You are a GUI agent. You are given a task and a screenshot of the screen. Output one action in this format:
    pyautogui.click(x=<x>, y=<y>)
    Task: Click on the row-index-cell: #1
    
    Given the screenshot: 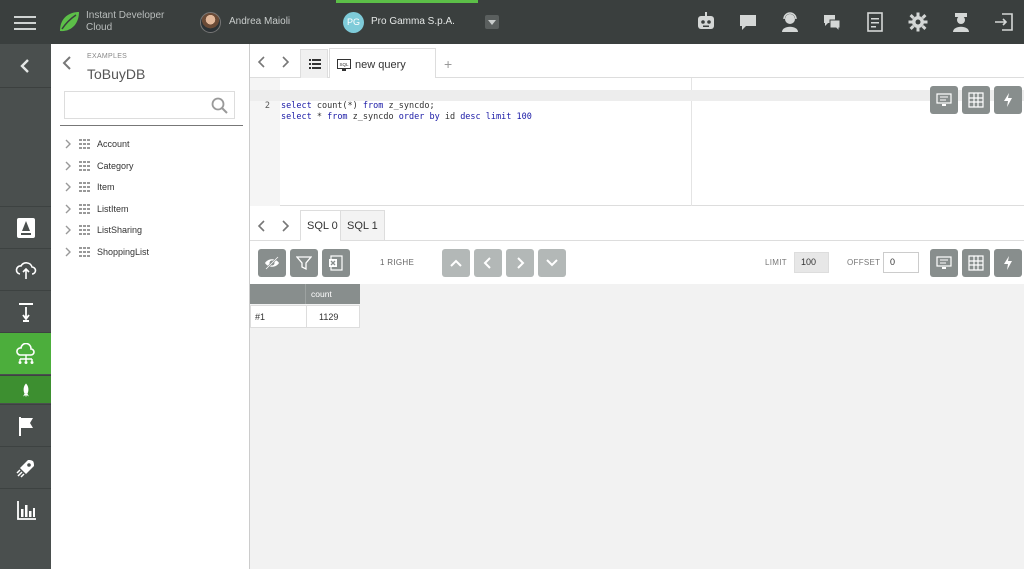 What is the action you would take?
    pyautogui.click(x=278, y=316)
    